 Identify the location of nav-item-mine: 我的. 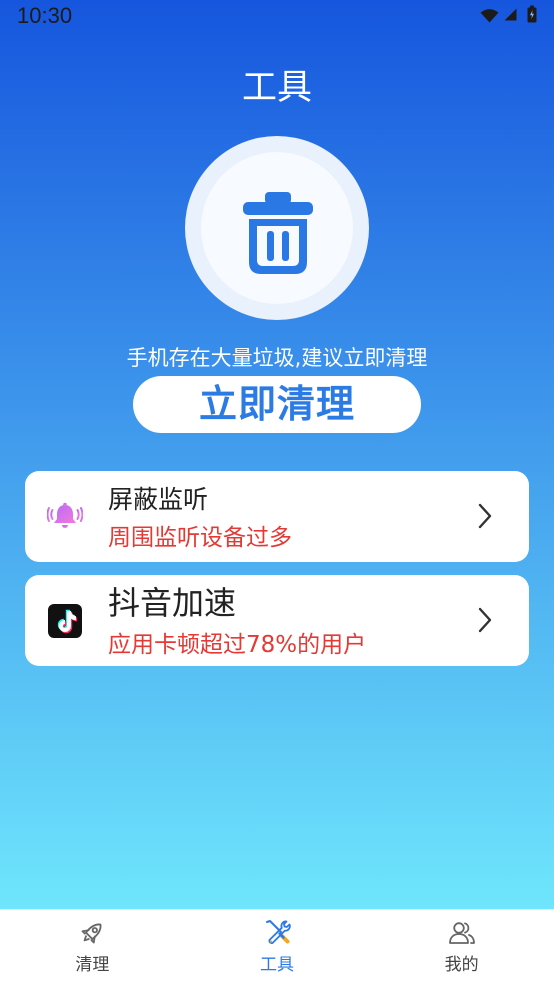
(461, 947).